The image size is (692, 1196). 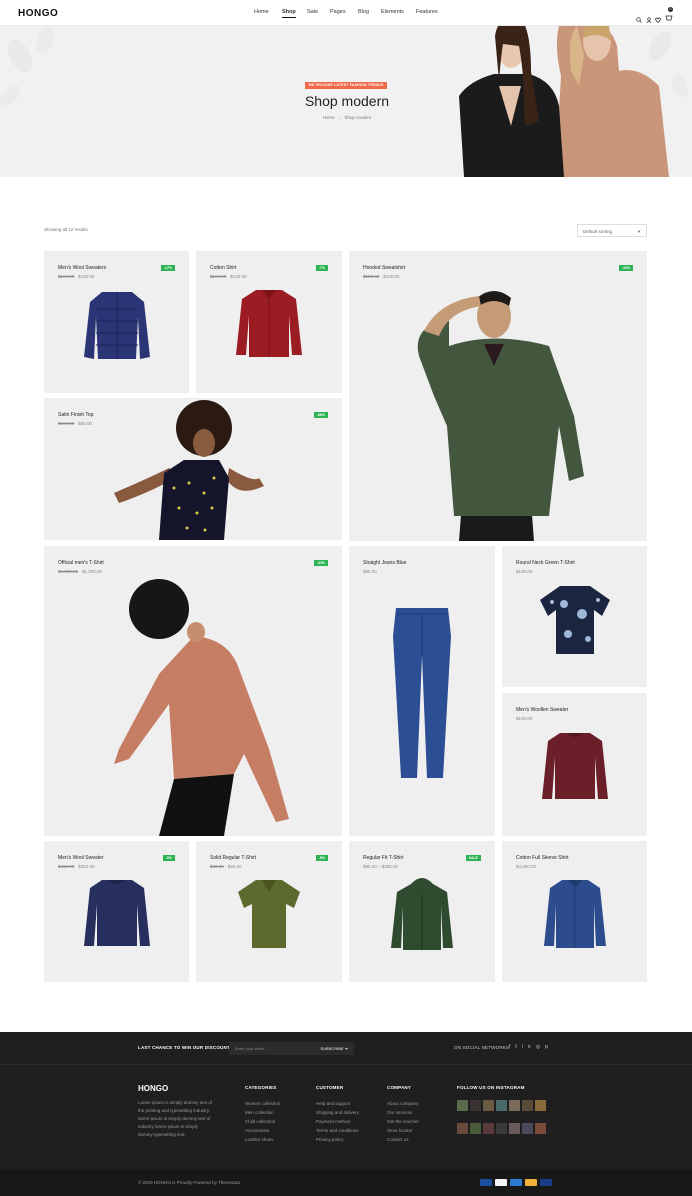 What do you see at coordinates (403, 1139) in the screenshot?
I see `footer-link: Contact us` at bounding box center [403, 1139].